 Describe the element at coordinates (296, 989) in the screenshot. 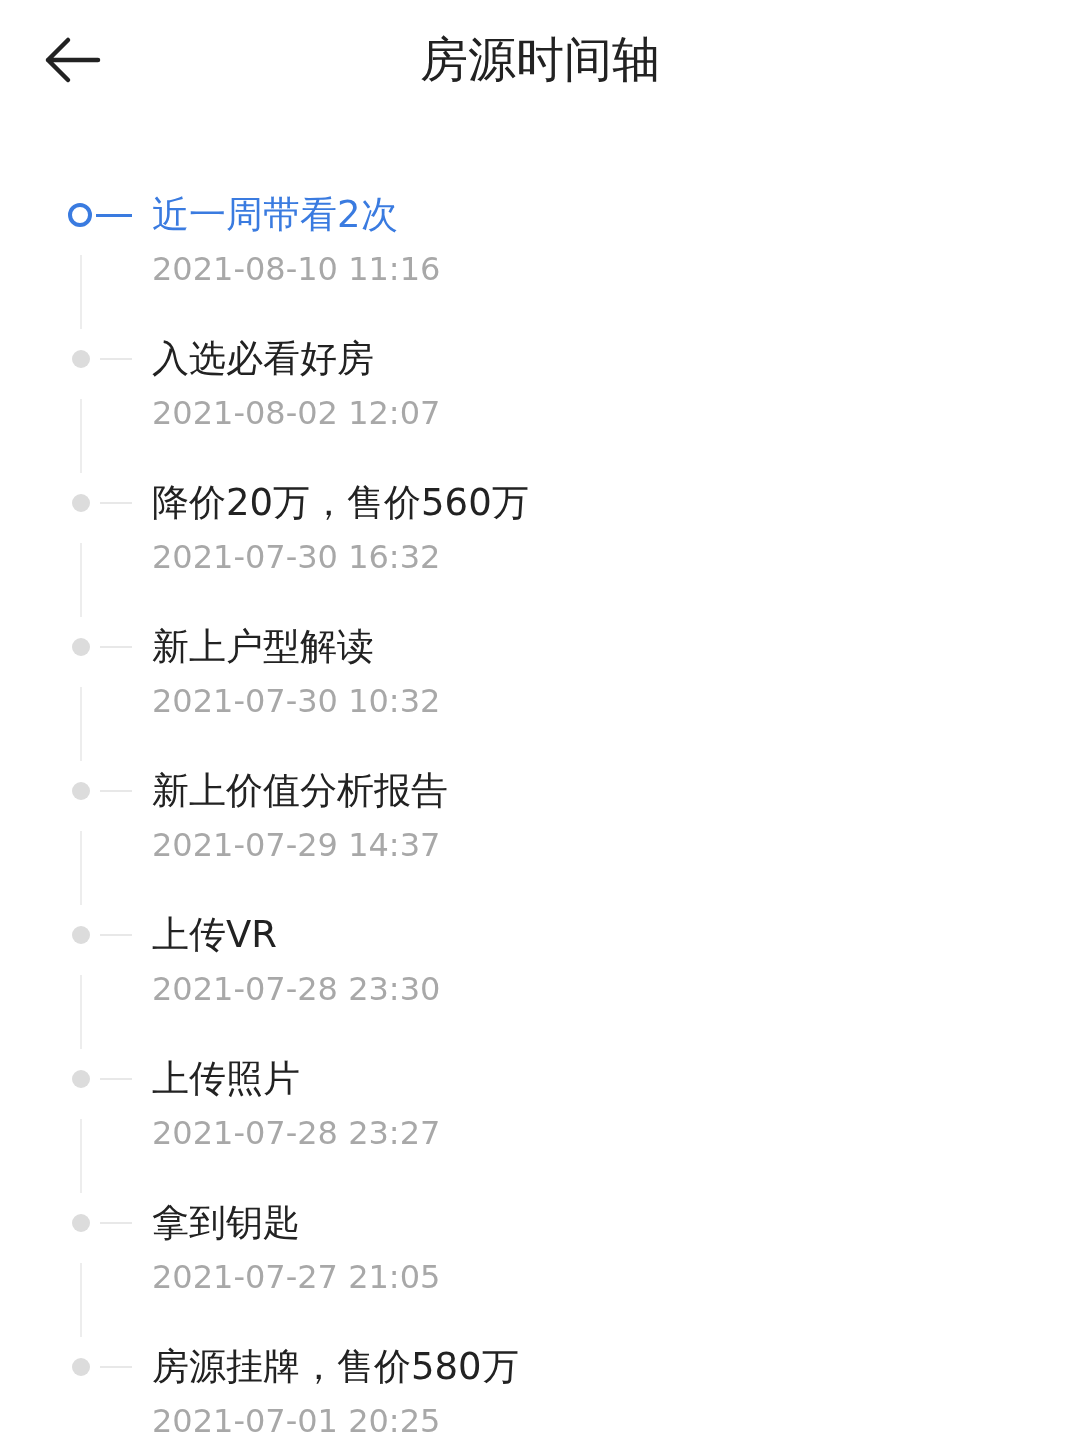

I see `event-time: 2021-07-28 23:30` at that location.